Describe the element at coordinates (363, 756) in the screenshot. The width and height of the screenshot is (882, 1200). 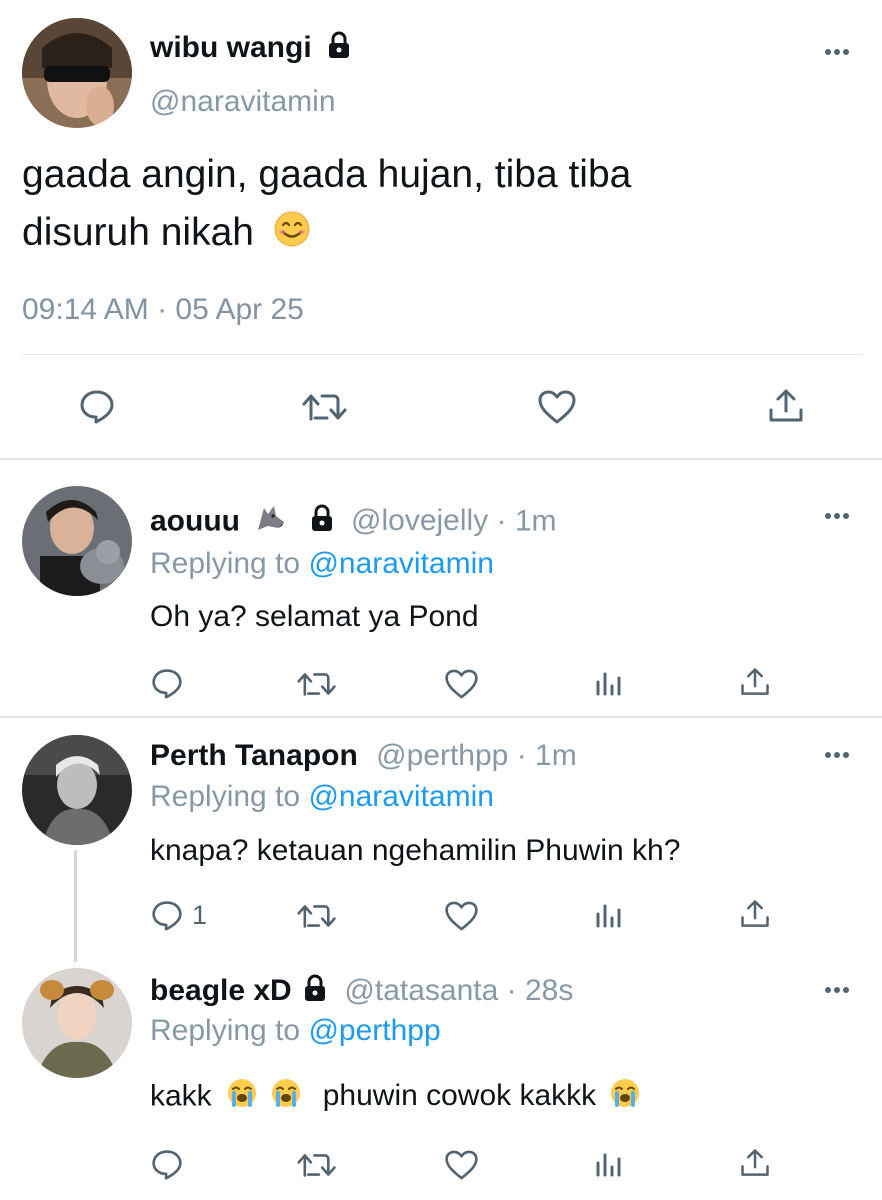
I see `reply-header: Perth Tanapon @perthpp · 1m` at that location.